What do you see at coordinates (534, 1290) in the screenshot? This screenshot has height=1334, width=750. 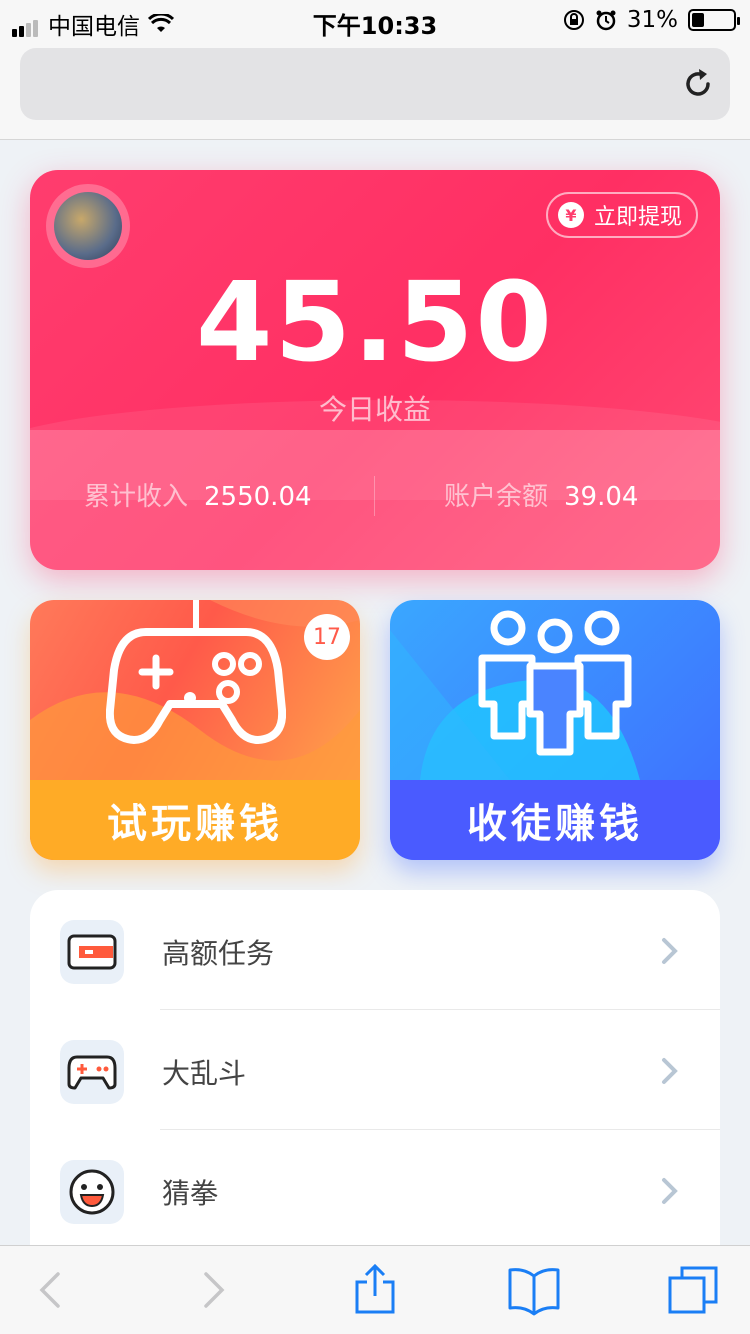 I see `bookmarks-icon` at bounding box center [534, 1290].